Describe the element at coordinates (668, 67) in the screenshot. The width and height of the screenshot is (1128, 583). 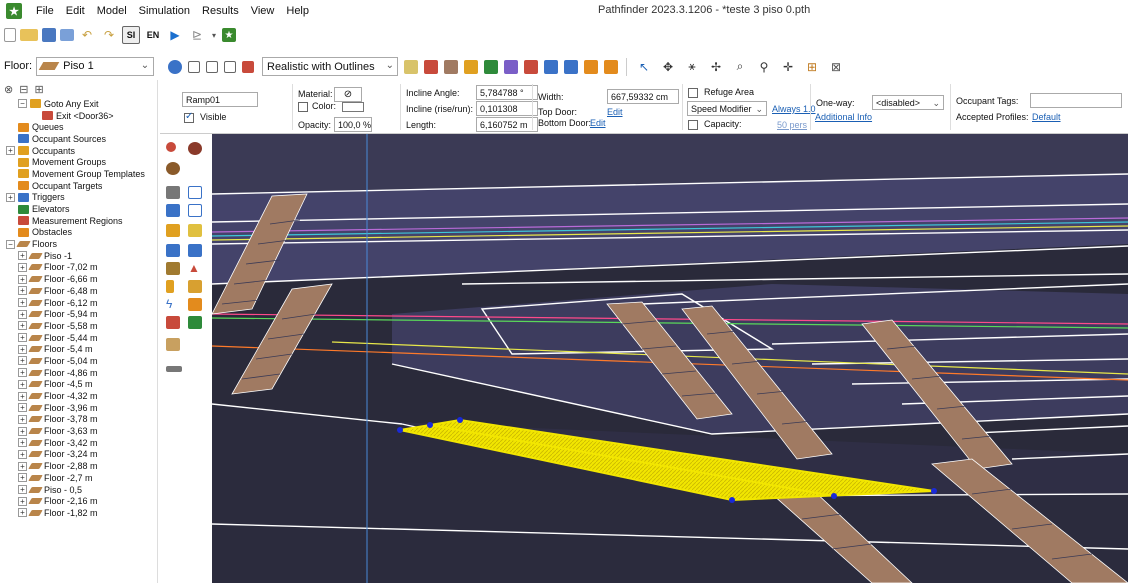
I see `orbit-icon: ✥` at that location.